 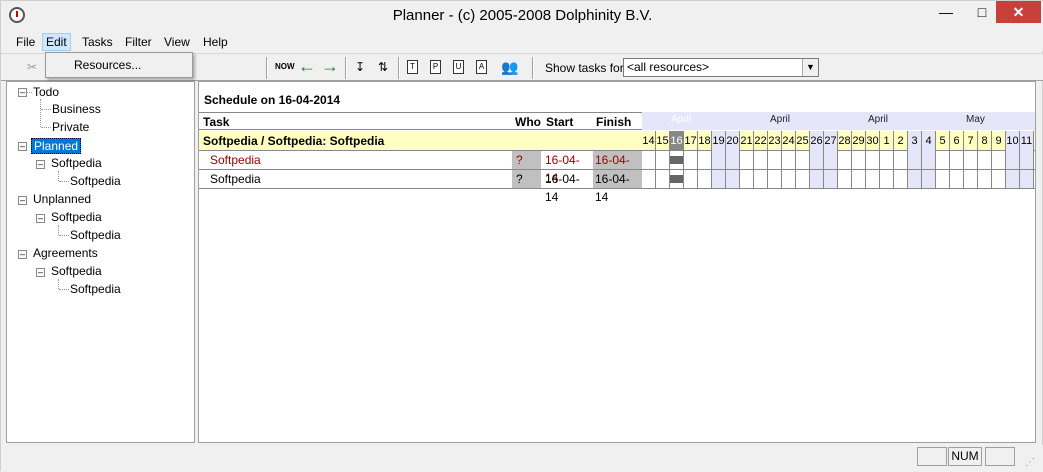 What do you see at coordinates (435, 67) in the screenshot?
I see `planned-doc-icon: P` at bounding box center [435, 67].